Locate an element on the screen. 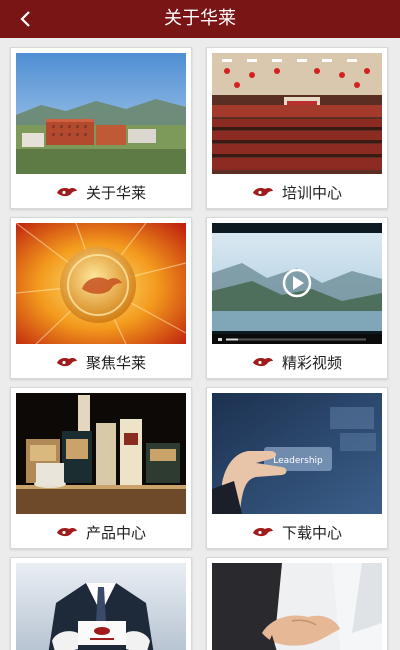 The height and width of the screenshot is (650, 400). card-caption: 聚焦华莱 is located at coordinates (101, 362).